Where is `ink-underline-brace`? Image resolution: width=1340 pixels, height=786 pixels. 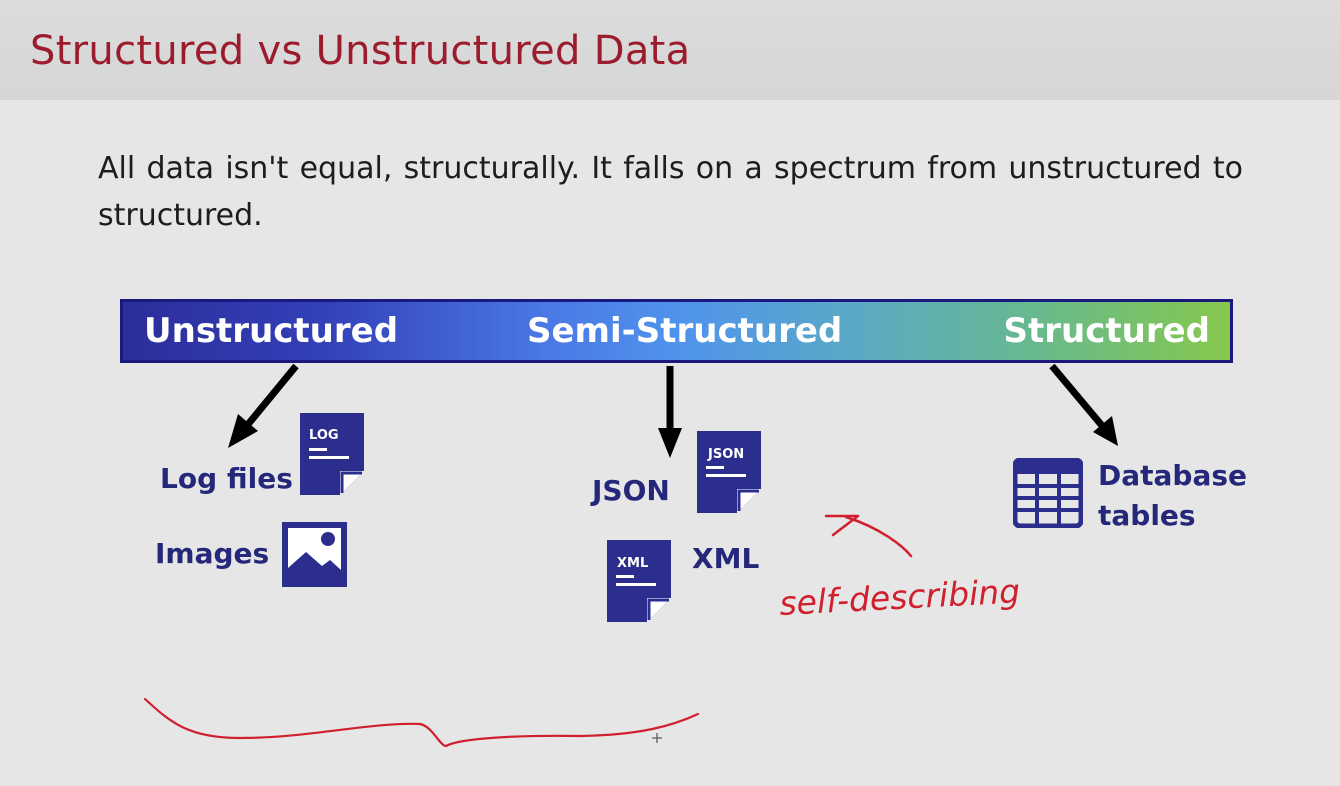
ink-underline-brace is located at coordinates (421, 722).